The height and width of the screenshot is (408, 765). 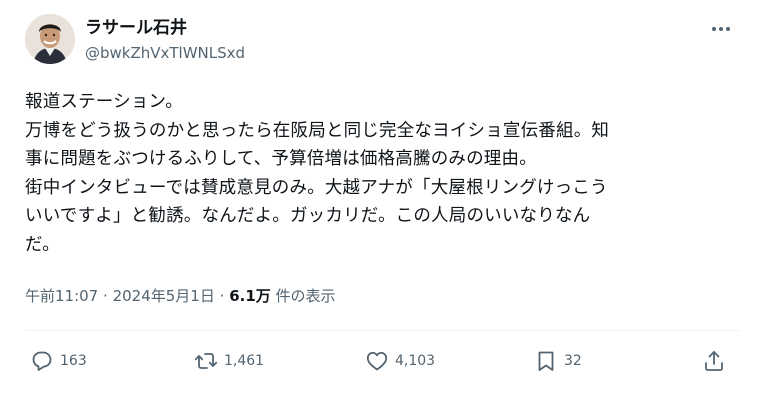 What do you see at coordinates (164, 296) in the screenshot?
I see `tweet-date: 2024年5月1日` at bounding box center [164, 296].